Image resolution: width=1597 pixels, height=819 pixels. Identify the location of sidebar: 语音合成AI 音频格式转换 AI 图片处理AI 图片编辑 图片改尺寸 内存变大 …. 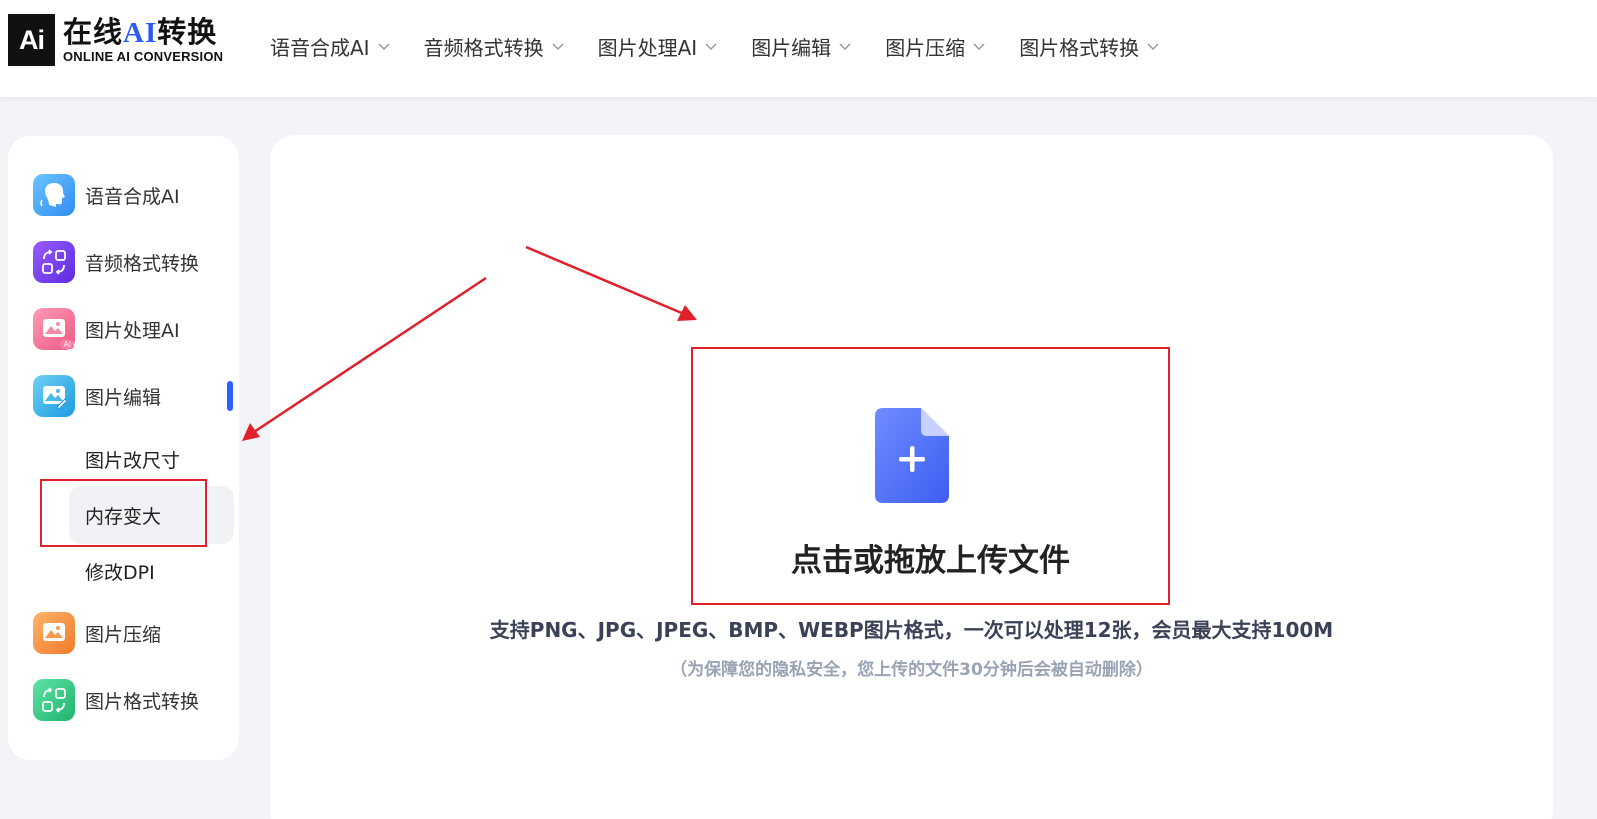
(123, 448).